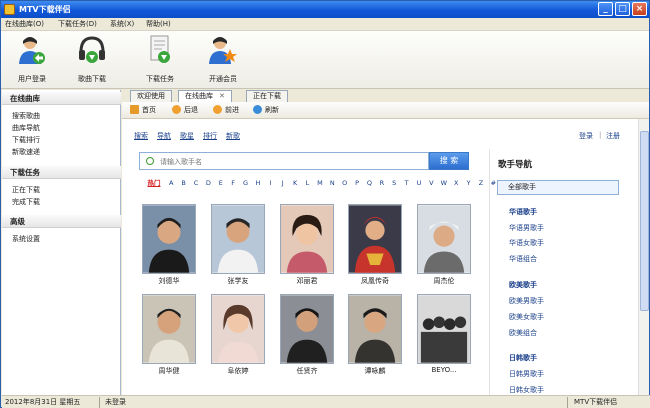 The width and height of the screenshot is (650, 408). I want to click on title-bar: MTV下载伴侣 _ □ ×, so click(325, 9).